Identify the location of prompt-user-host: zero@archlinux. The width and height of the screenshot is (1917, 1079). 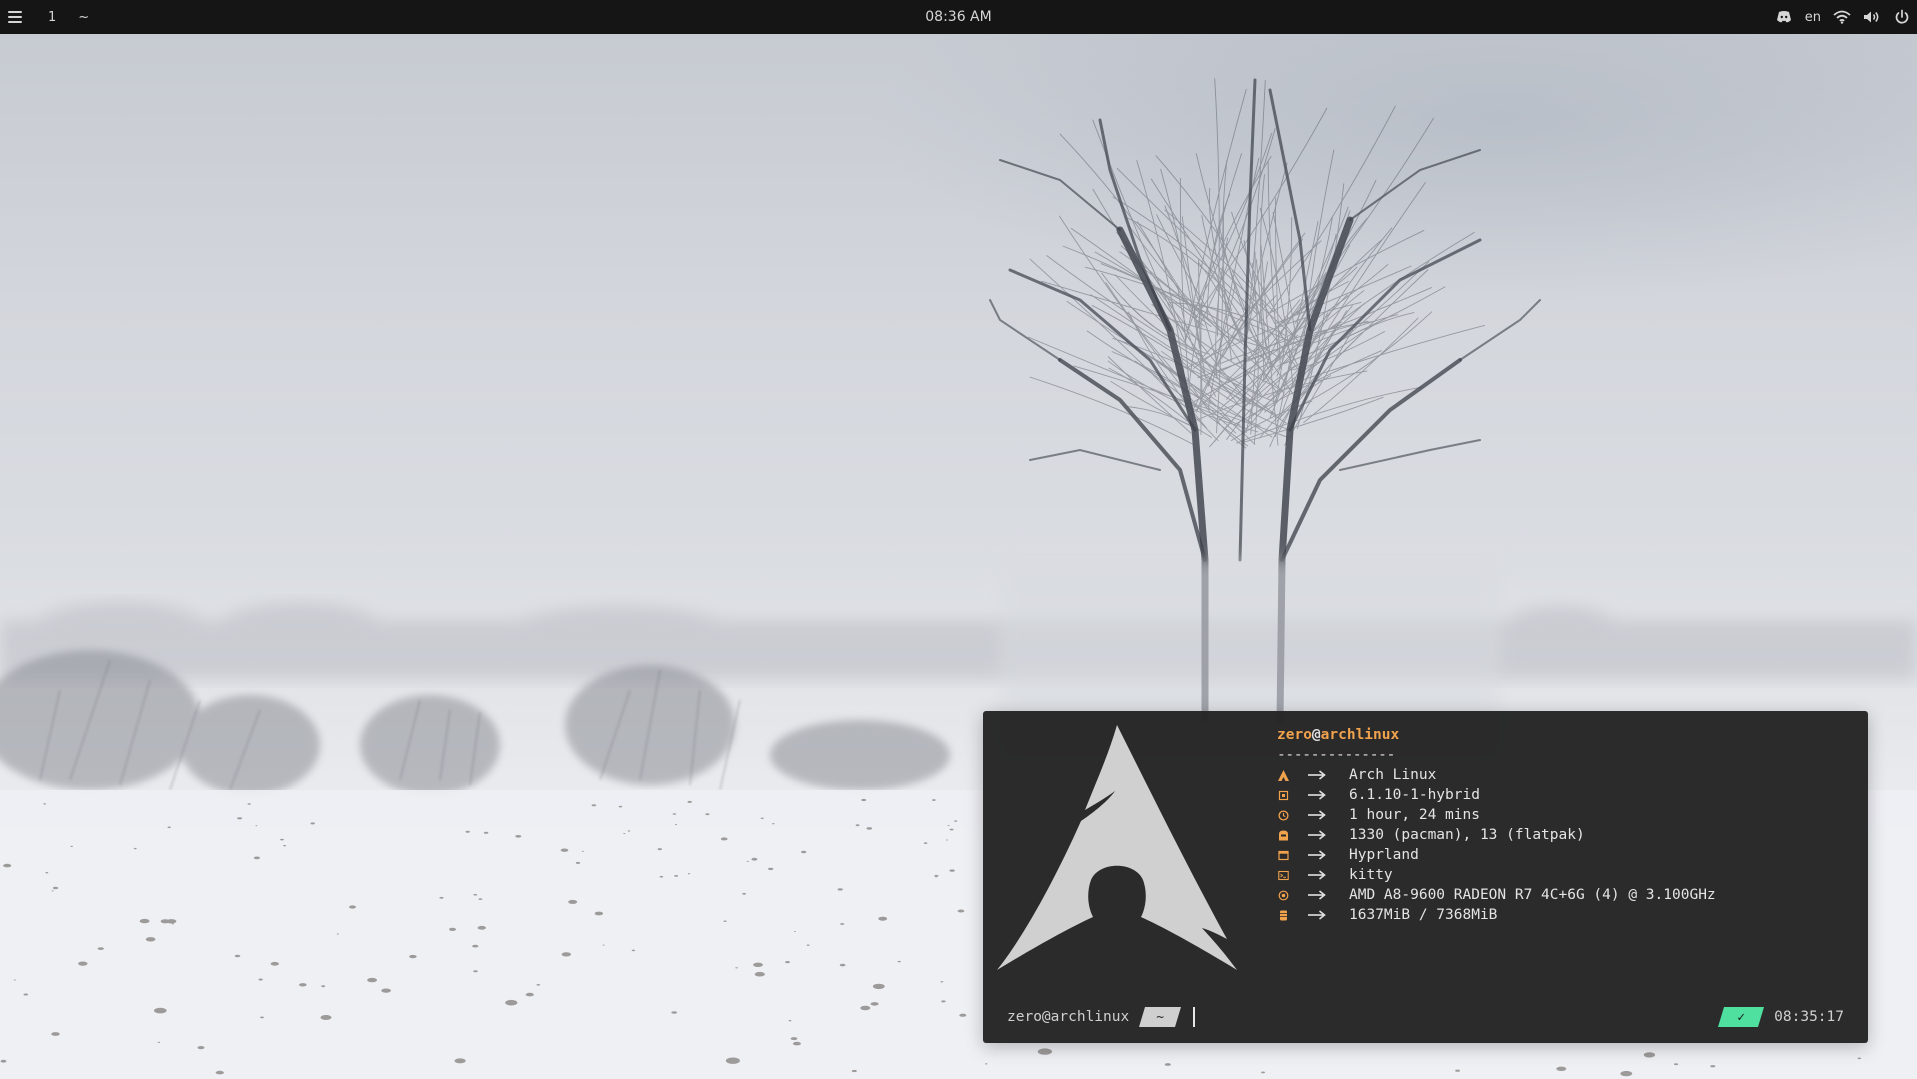
(1068, 1017).